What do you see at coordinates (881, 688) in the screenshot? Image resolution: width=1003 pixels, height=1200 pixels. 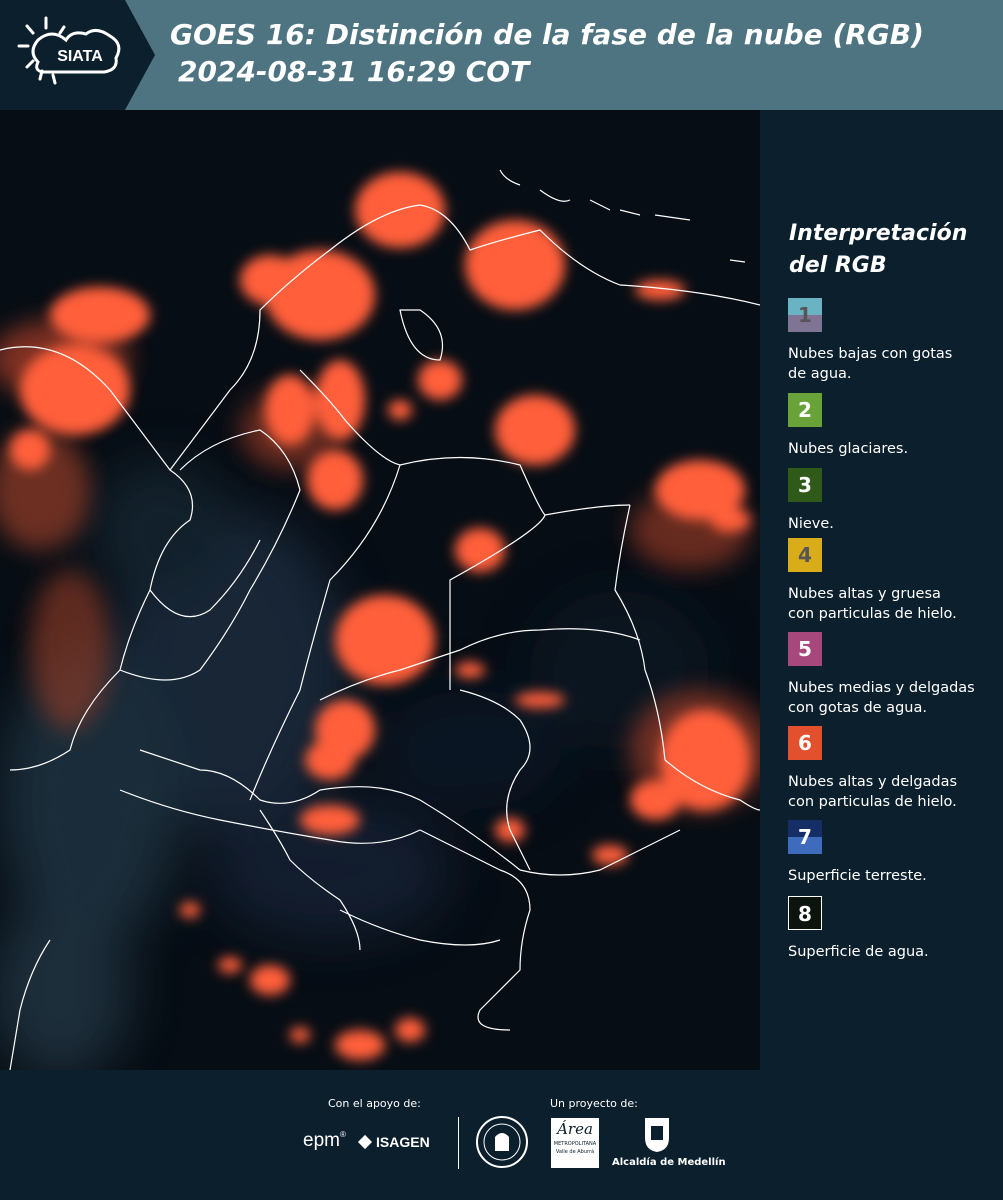 I see `legend-label-5-line-1: Nubes medias y delgadas` at bounding box center [881, 688].